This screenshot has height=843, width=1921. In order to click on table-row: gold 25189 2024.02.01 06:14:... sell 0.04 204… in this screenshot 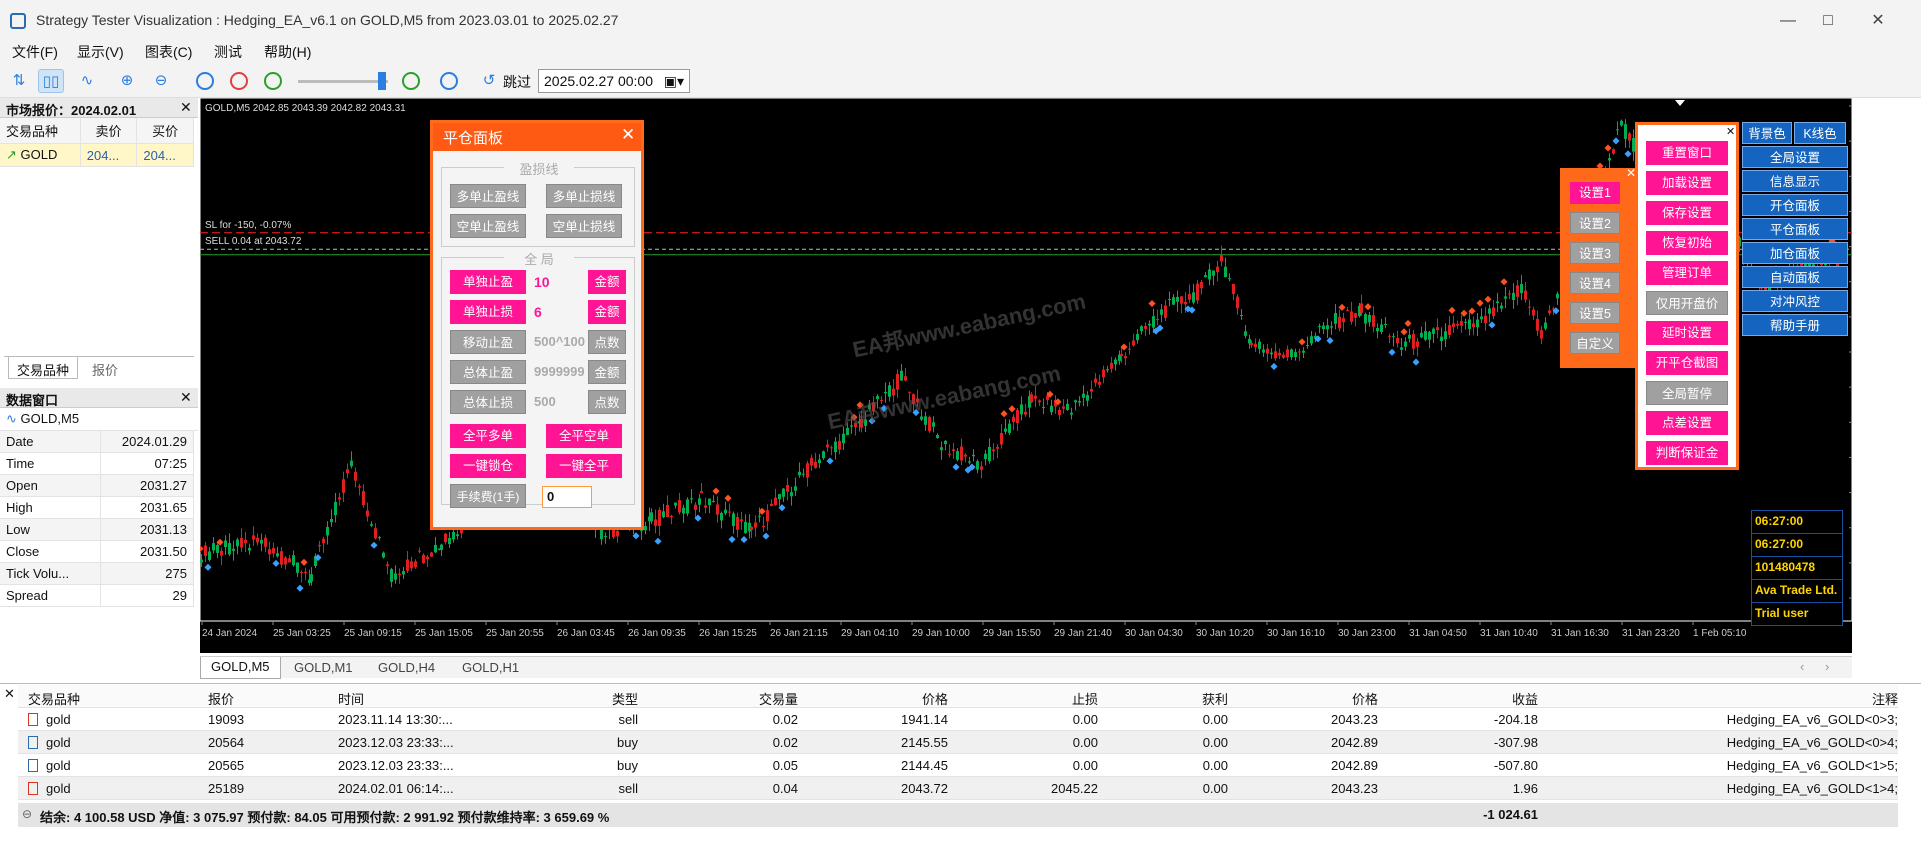, I will do `click(958, 788)`.